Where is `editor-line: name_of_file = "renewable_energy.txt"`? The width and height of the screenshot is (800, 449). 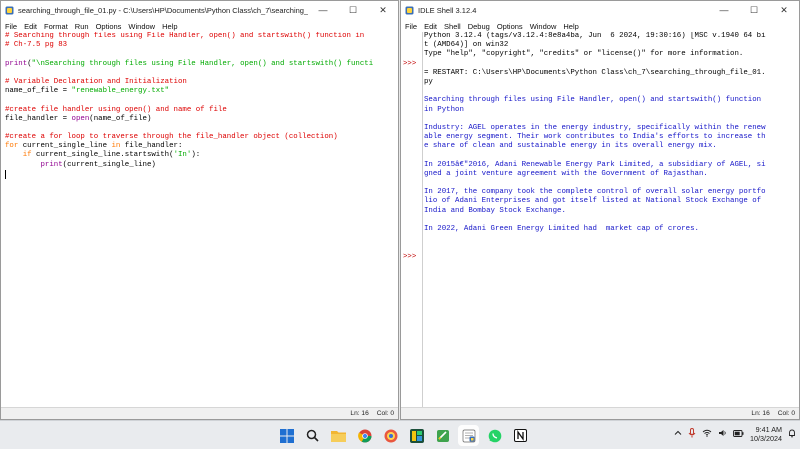 editor-line: name_of_file = "renewable_energy.txt" is located at coordinates (201, 91).